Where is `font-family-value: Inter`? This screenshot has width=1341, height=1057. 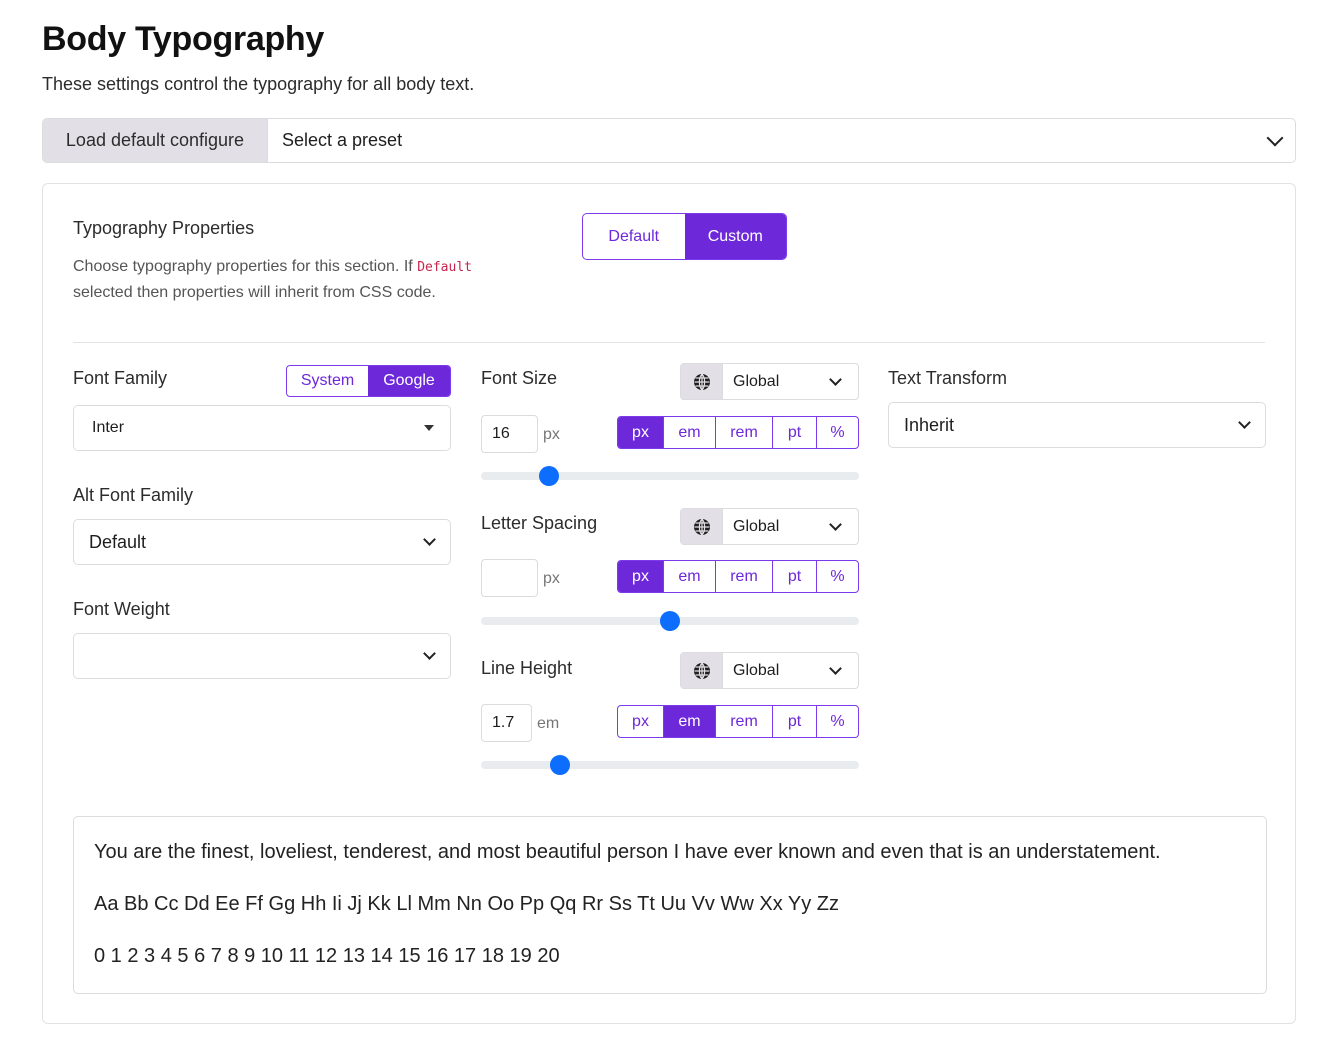
font-family-value: Inter is located at coordinates (108, 427).